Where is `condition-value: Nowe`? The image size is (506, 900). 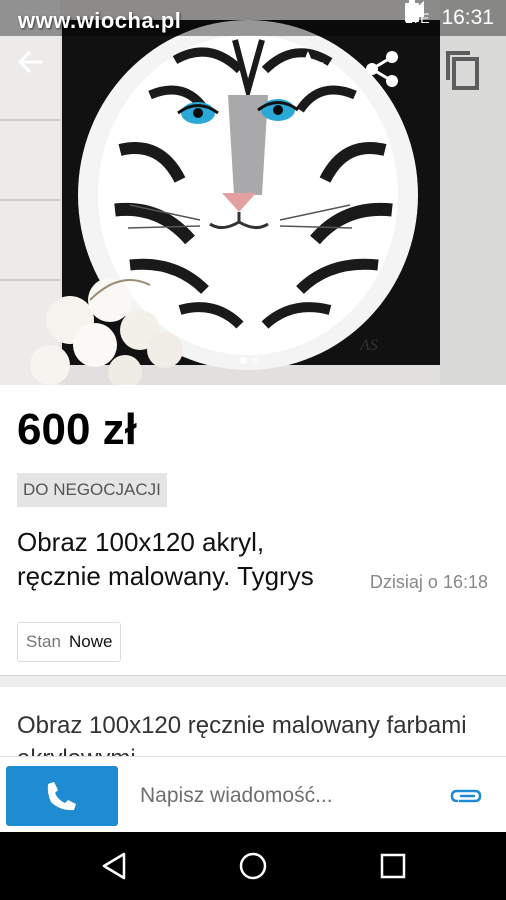 condition-value: Nowe is located at coordinates (90, 641).